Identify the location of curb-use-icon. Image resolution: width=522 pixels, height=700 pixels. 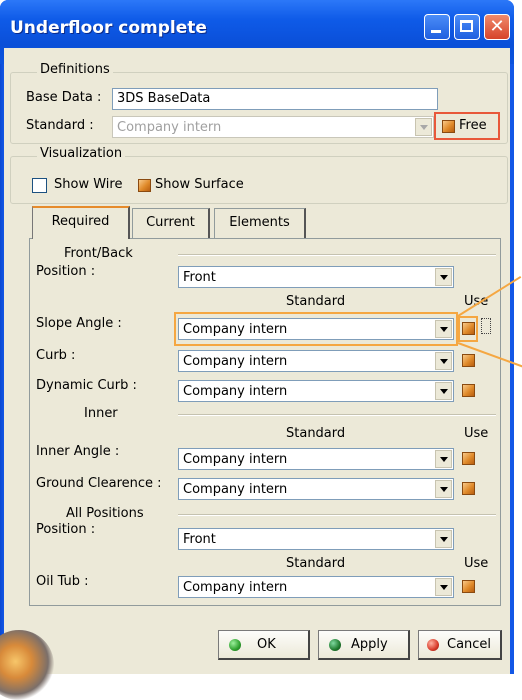
(468, 360).